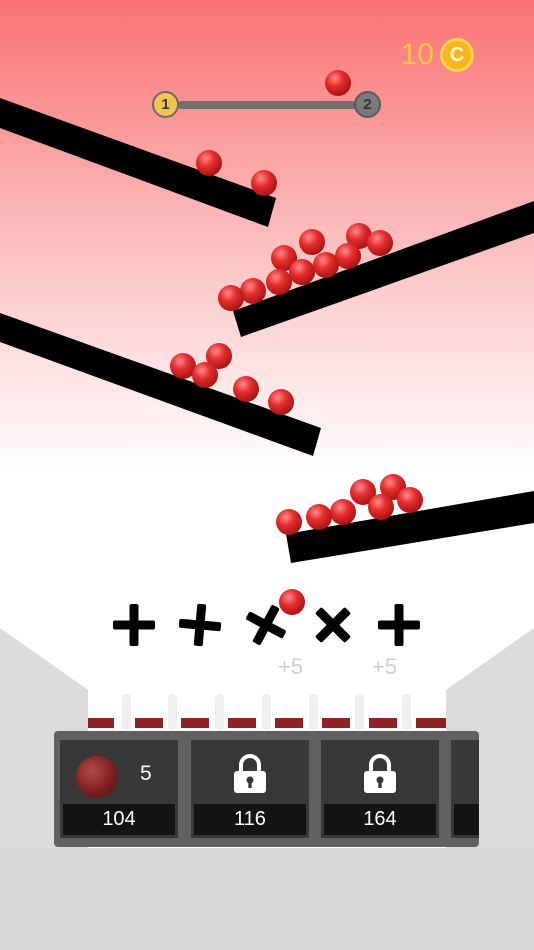  What do you see at coordinates (267, 105) in the screenshot?
I see `level-progress-bar` at bounding box center [267, 105].